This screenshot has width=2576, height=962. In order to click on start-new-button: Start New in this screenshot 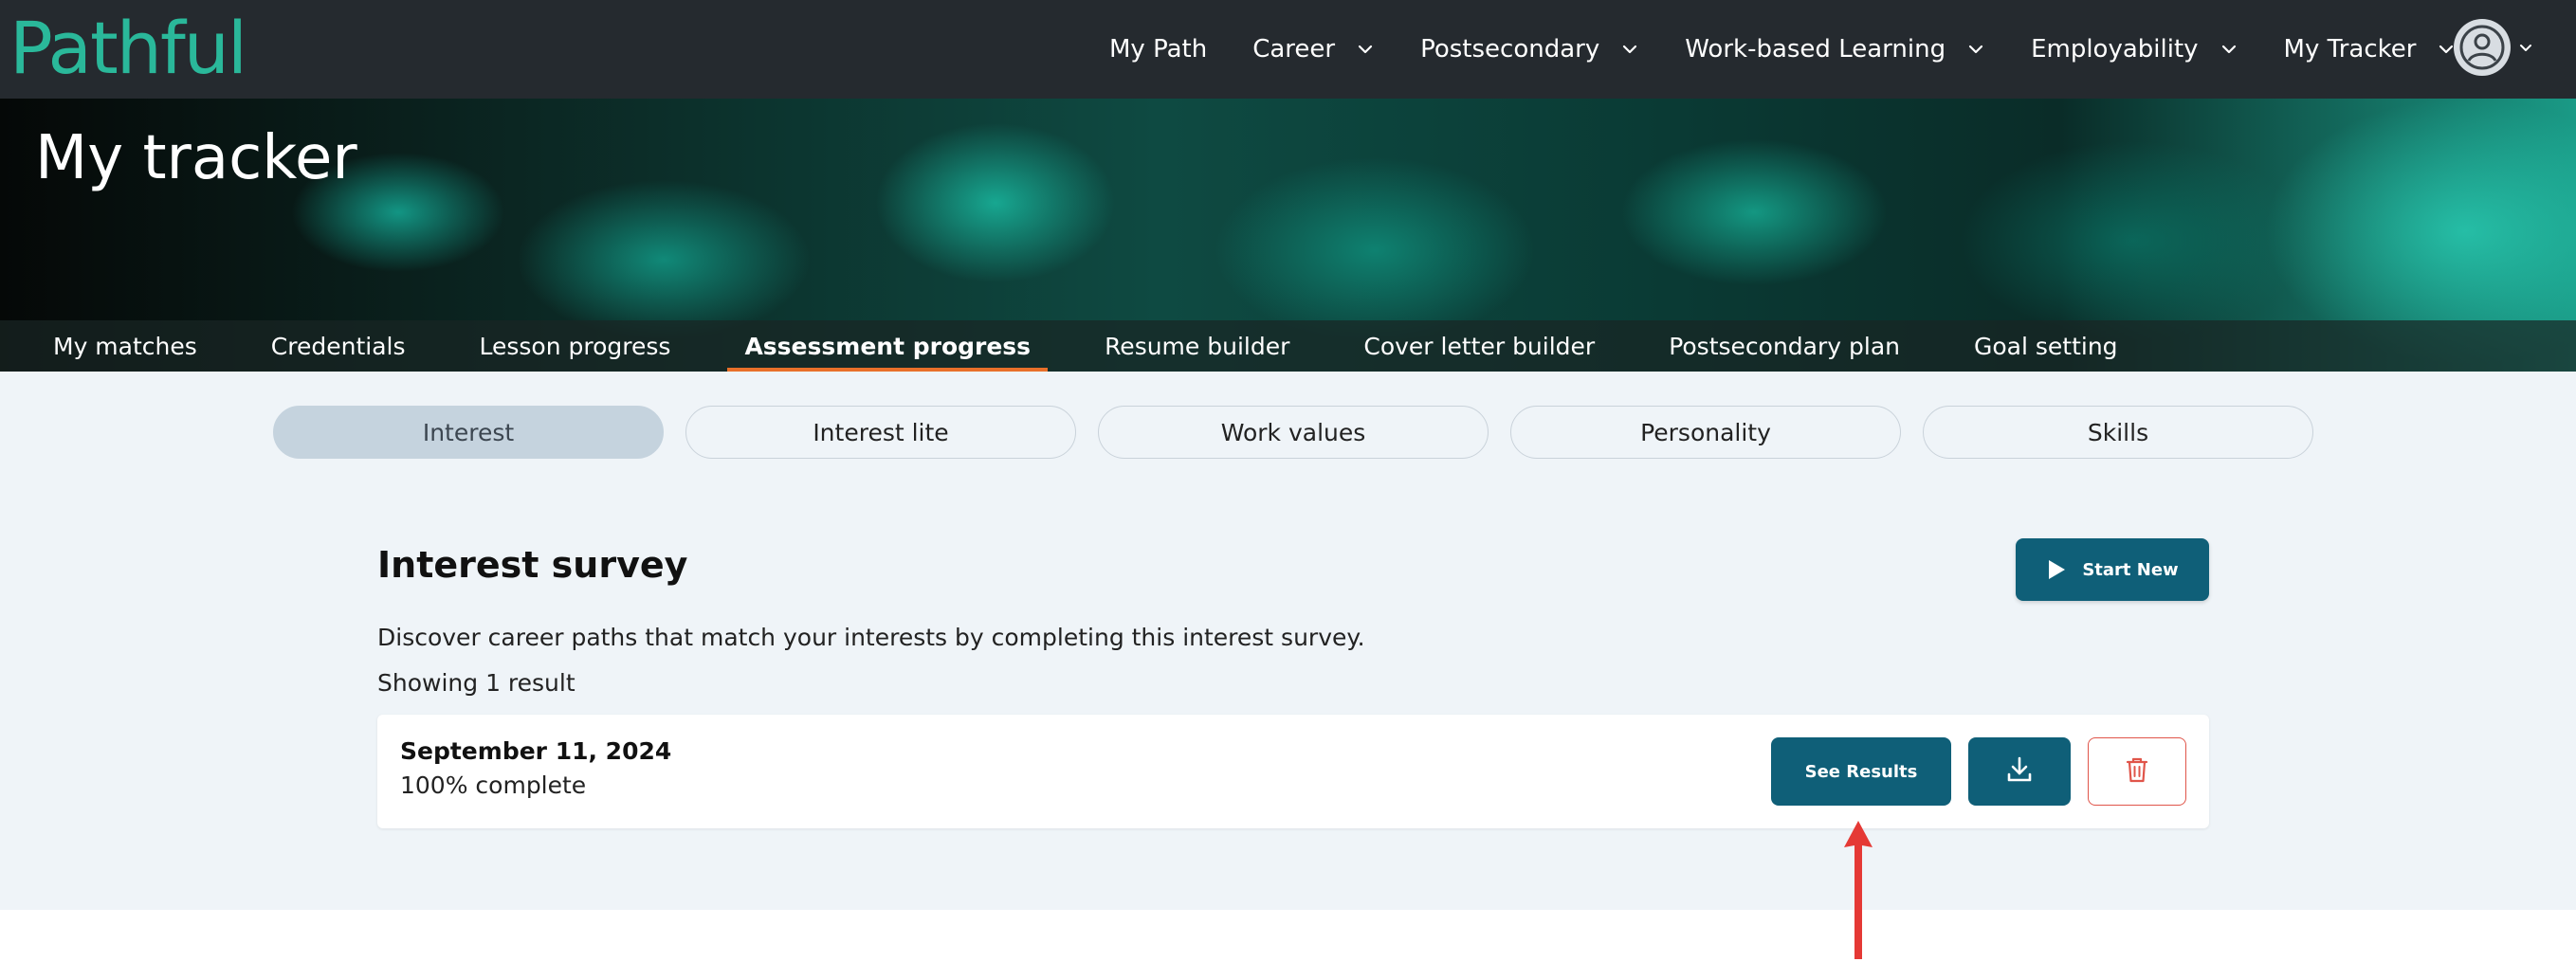, I will do `click(2112, 570)`.